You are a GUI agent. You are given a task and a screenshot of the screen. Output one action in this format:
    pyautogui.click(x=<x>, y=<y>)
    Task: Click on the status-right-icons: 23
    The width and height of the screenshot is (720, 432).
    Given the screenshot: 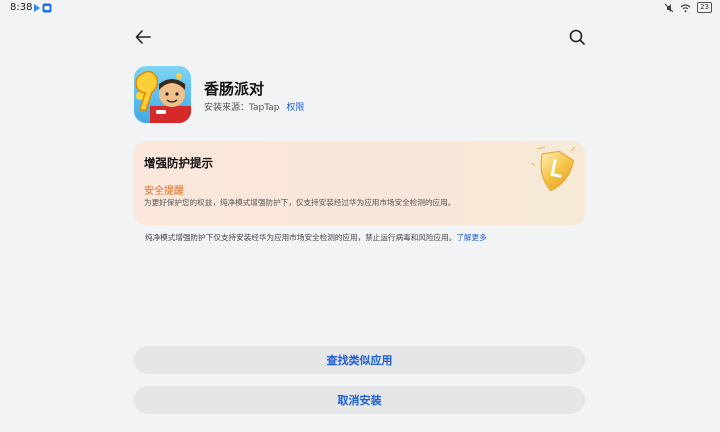 What is the action you would take?
    pyautogui.click(x=688, y=7)
    